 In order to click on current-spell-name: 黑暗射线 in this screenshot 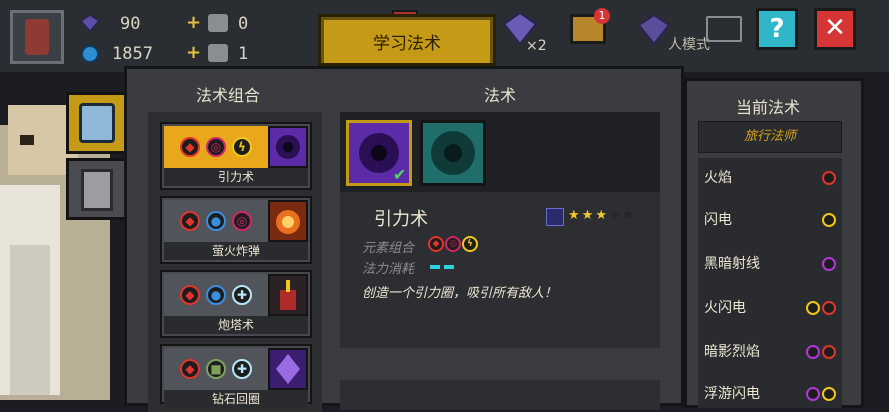, I will do `click(732, 264)`.